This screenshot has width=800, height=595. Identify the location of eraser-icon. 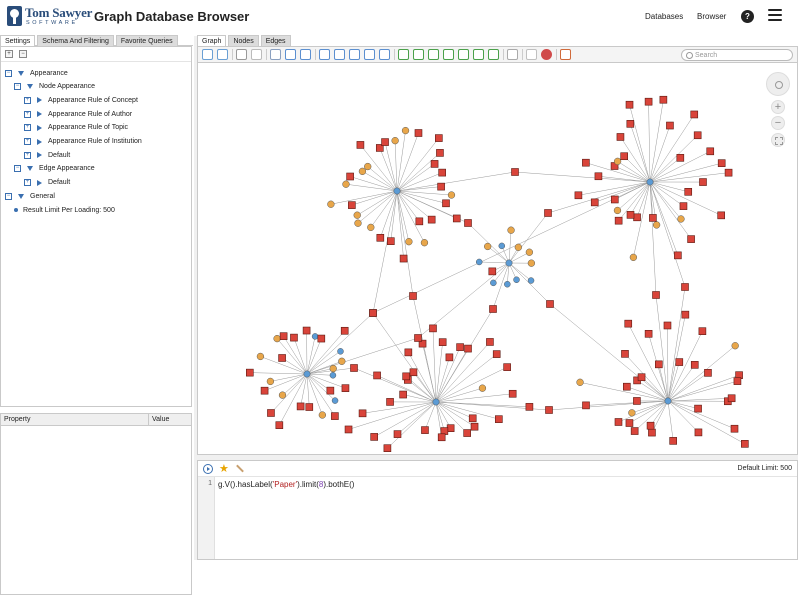
(512, 54).